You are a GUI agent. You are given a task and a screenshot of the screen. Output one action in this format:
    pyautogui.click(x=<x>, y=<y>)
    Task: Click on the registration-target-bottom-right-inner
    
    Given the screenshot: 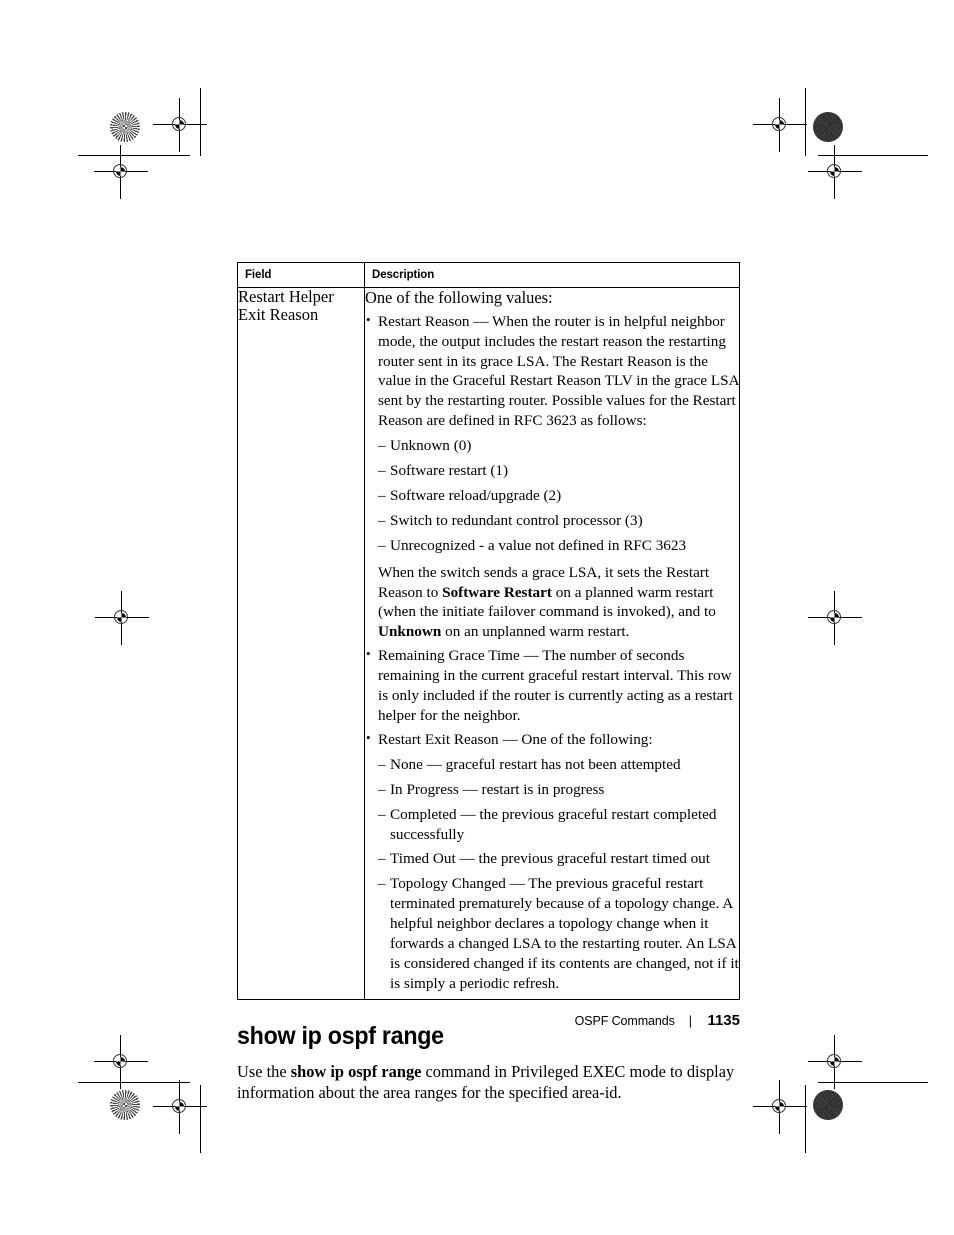 What is the action you would take?
    pyautogui.click(x=780, y=1107)
    